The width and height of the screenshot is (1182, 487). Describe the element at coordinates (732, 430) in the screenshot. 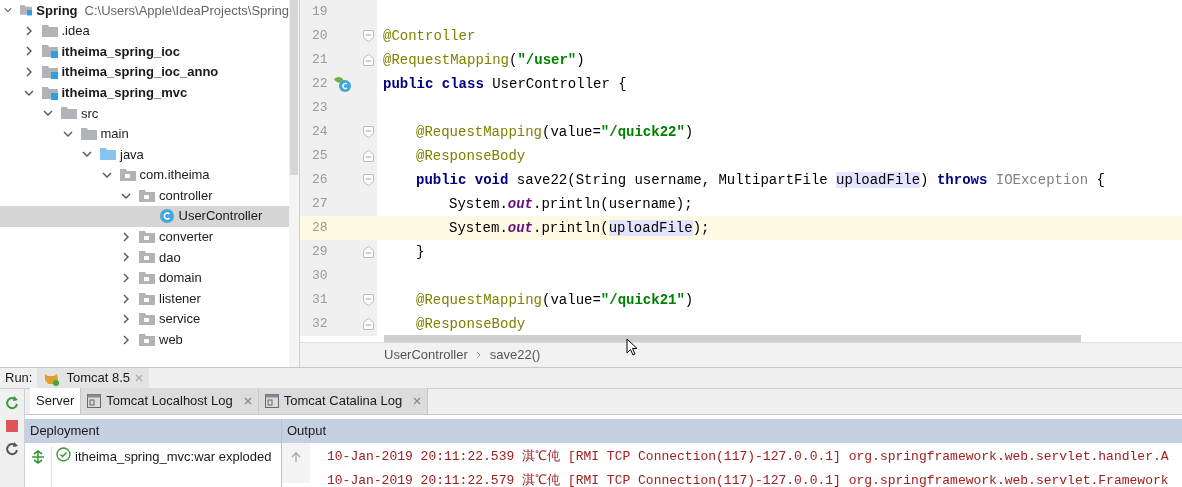

I see `column-header: Output` at that location.